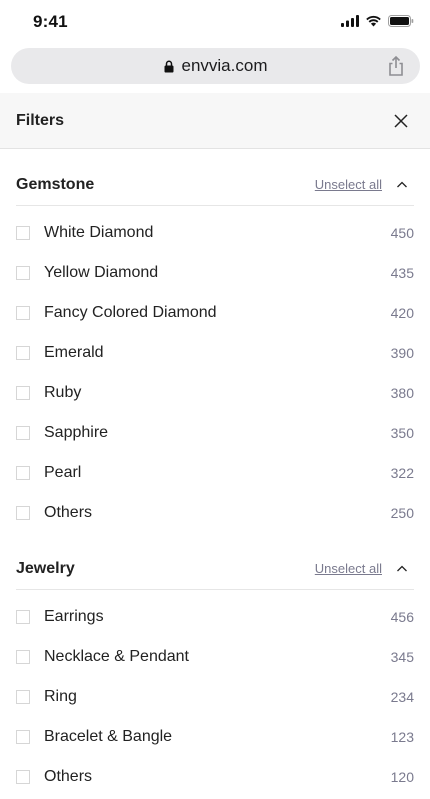 This screenshot has height=799, width=430. I want to click on battery-icon, so click(401, 21).